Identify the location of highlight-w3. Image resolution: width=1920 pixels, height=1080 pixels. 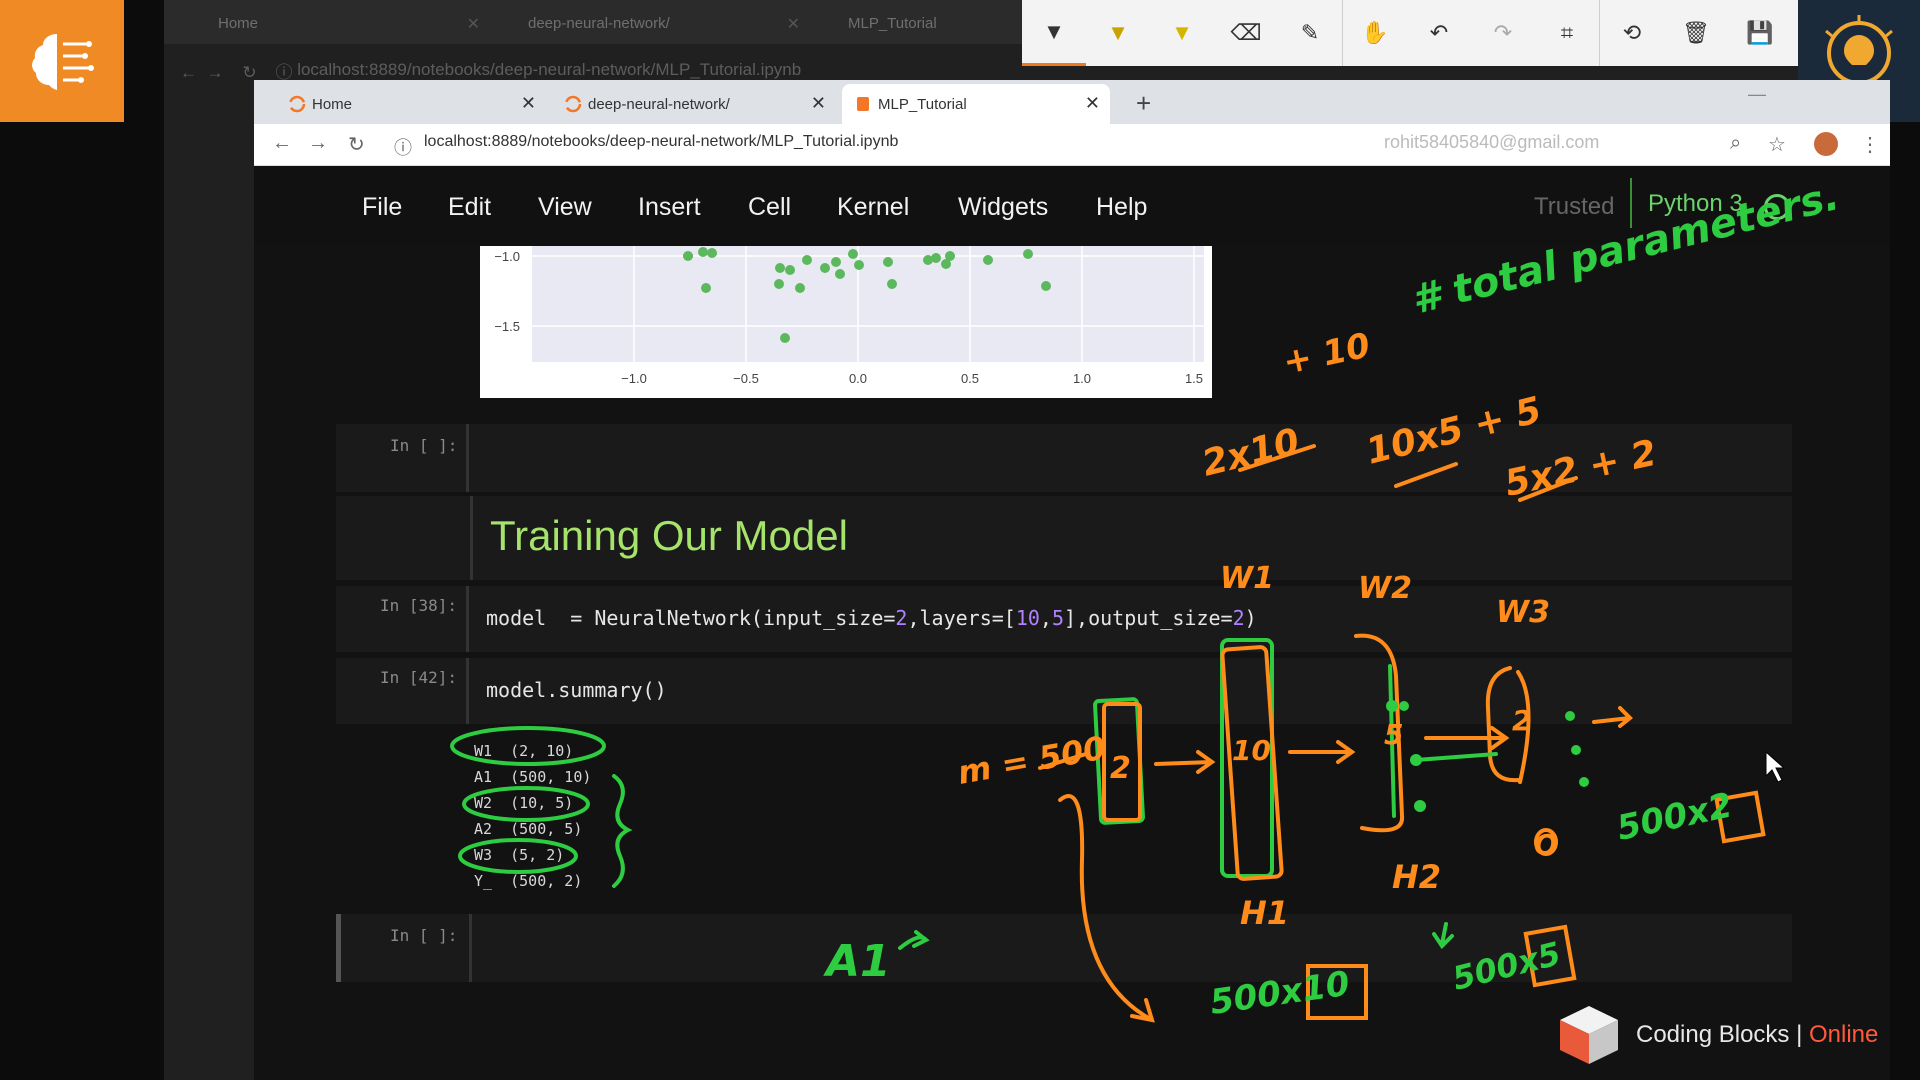
(518, 856).